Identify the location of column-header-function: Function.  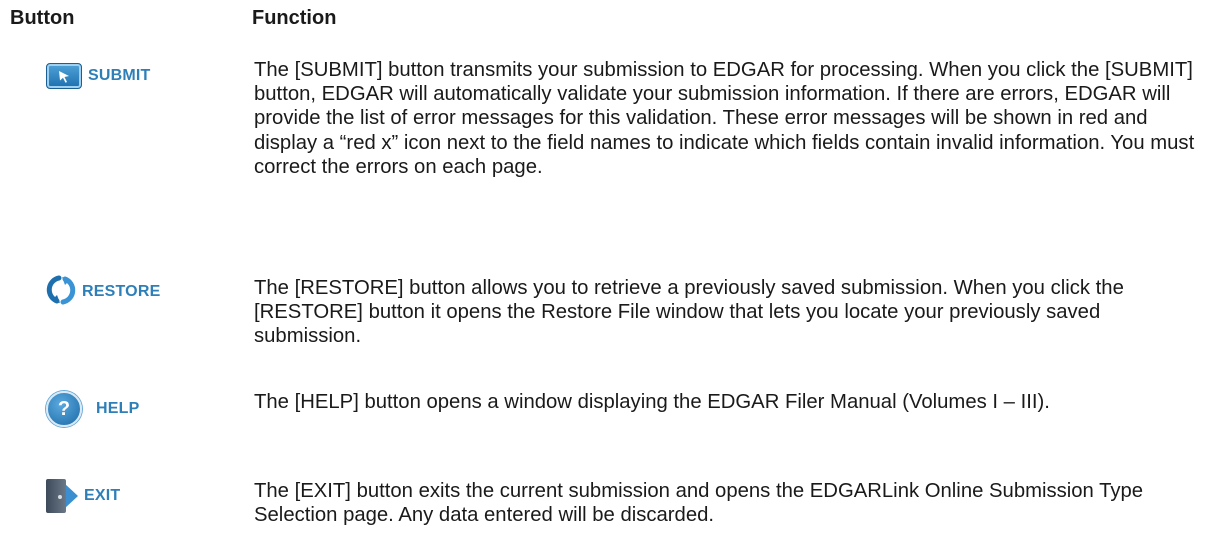
(294, 18).